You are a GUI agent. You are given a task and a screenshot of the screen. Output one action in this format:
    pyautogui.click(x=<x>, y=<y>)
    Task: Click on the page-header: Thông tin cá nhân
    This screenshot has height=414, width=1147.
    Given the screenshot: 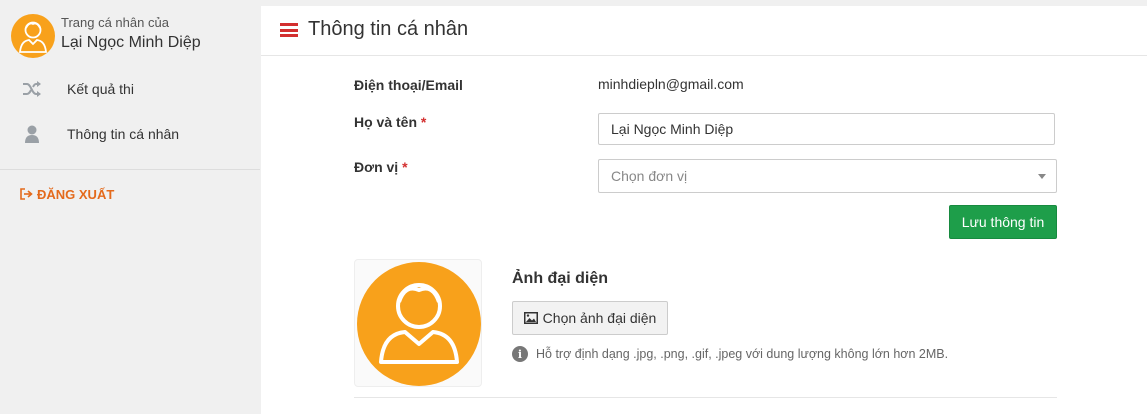 What is the action you would take?
    pyautogui.click(x=704, y=31)
    